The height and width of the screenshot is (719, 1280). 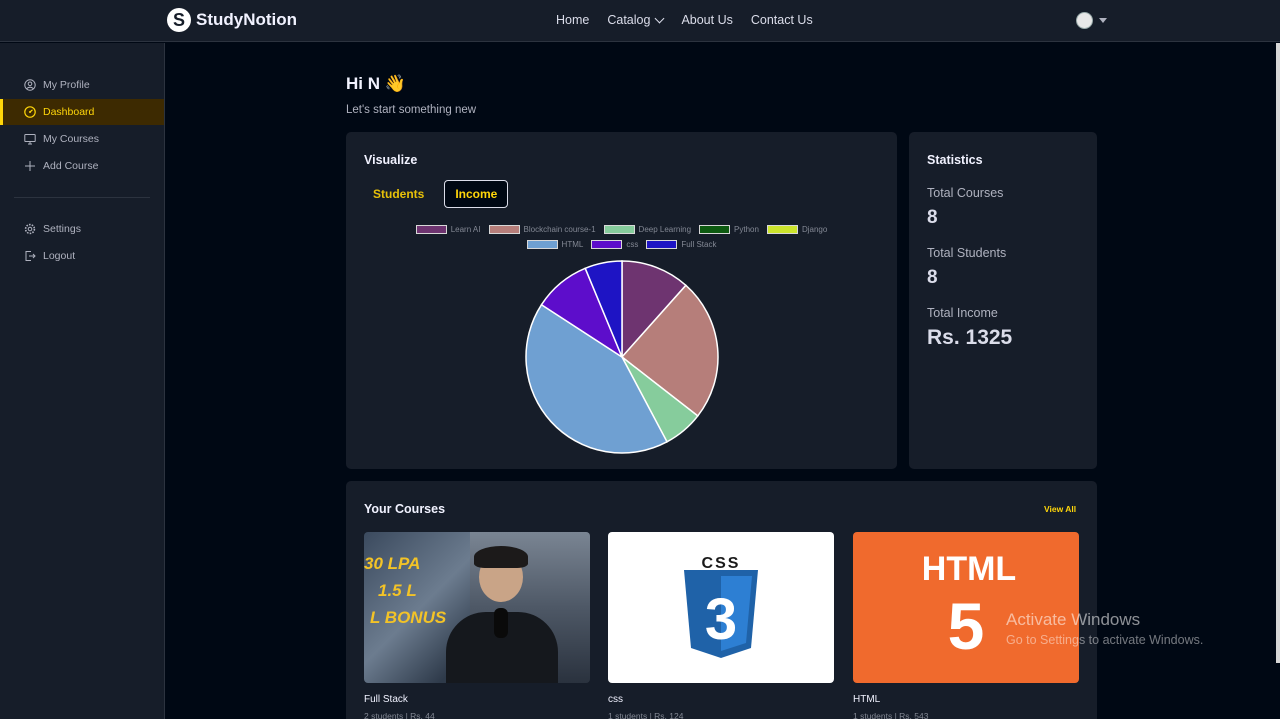 What do you see at coordinates (1278, 353) in the screenshot?
I see `page-scrollbar` at bounding box center [1278, 353].